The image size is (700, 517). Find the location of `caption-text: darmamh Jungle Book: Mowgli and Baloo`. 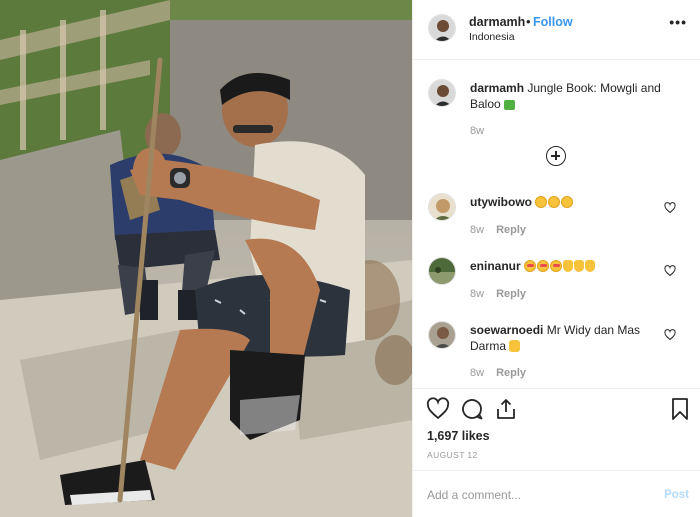

caption-text: darmamh Jungle Book: Mowgli and Baloo is located at coordinates (575, 96).